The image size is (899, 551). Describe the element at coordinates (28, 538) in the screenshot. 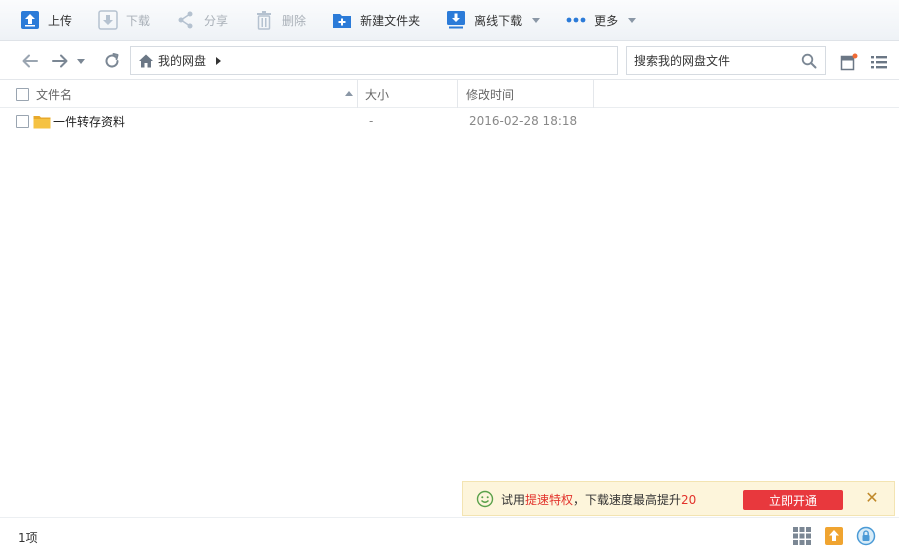

I see `item-count: 1项` at that location.